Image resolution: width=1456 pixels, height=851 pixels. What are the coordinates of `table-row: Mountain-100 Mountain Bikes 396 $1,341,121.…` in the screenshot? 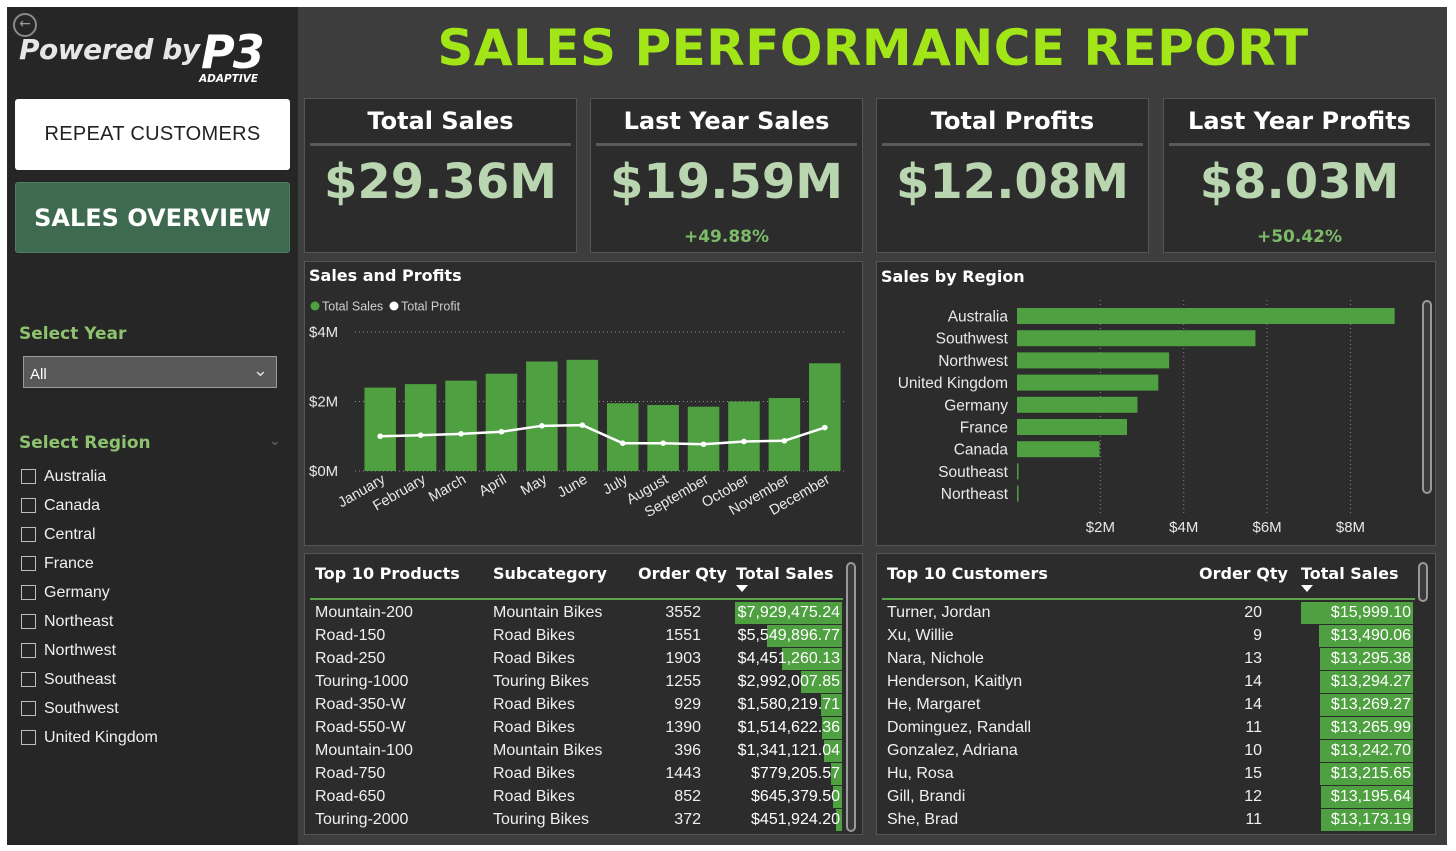 It's located at (577, 751).